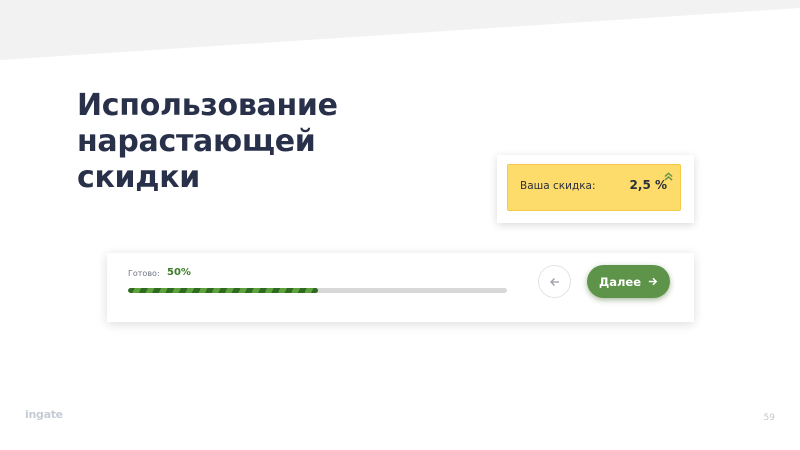 This screenshot has height=450, width=800. I want to click on back-button, so click(554, 281).